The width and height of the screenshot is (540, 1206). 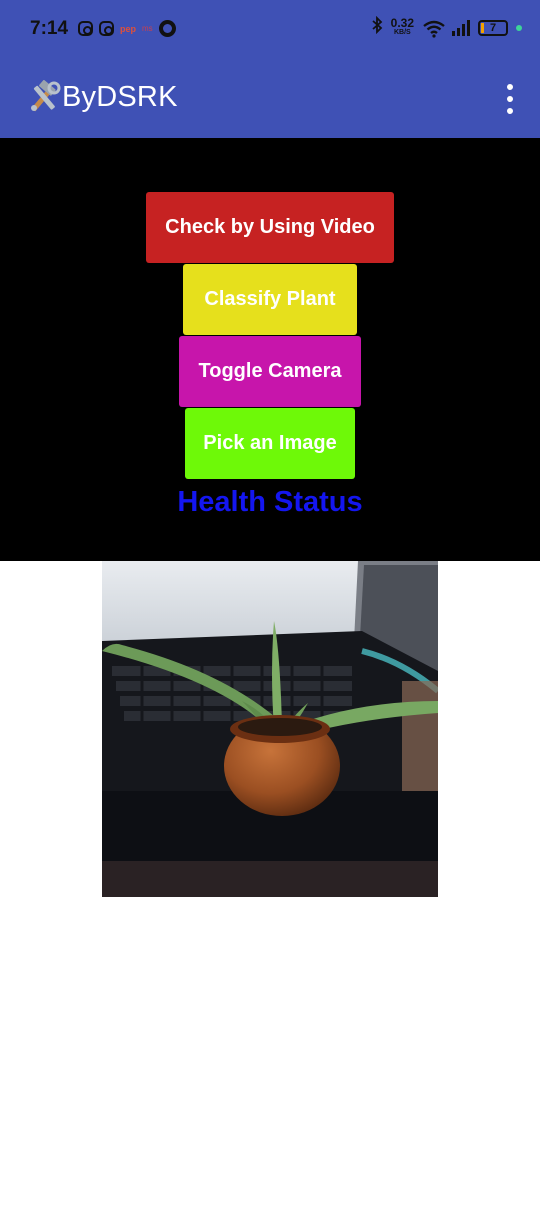 What do you see at coordinates (147, 28) in the screenshot?
I see `app-notification-label: ms` at bounding box center [147, 28].